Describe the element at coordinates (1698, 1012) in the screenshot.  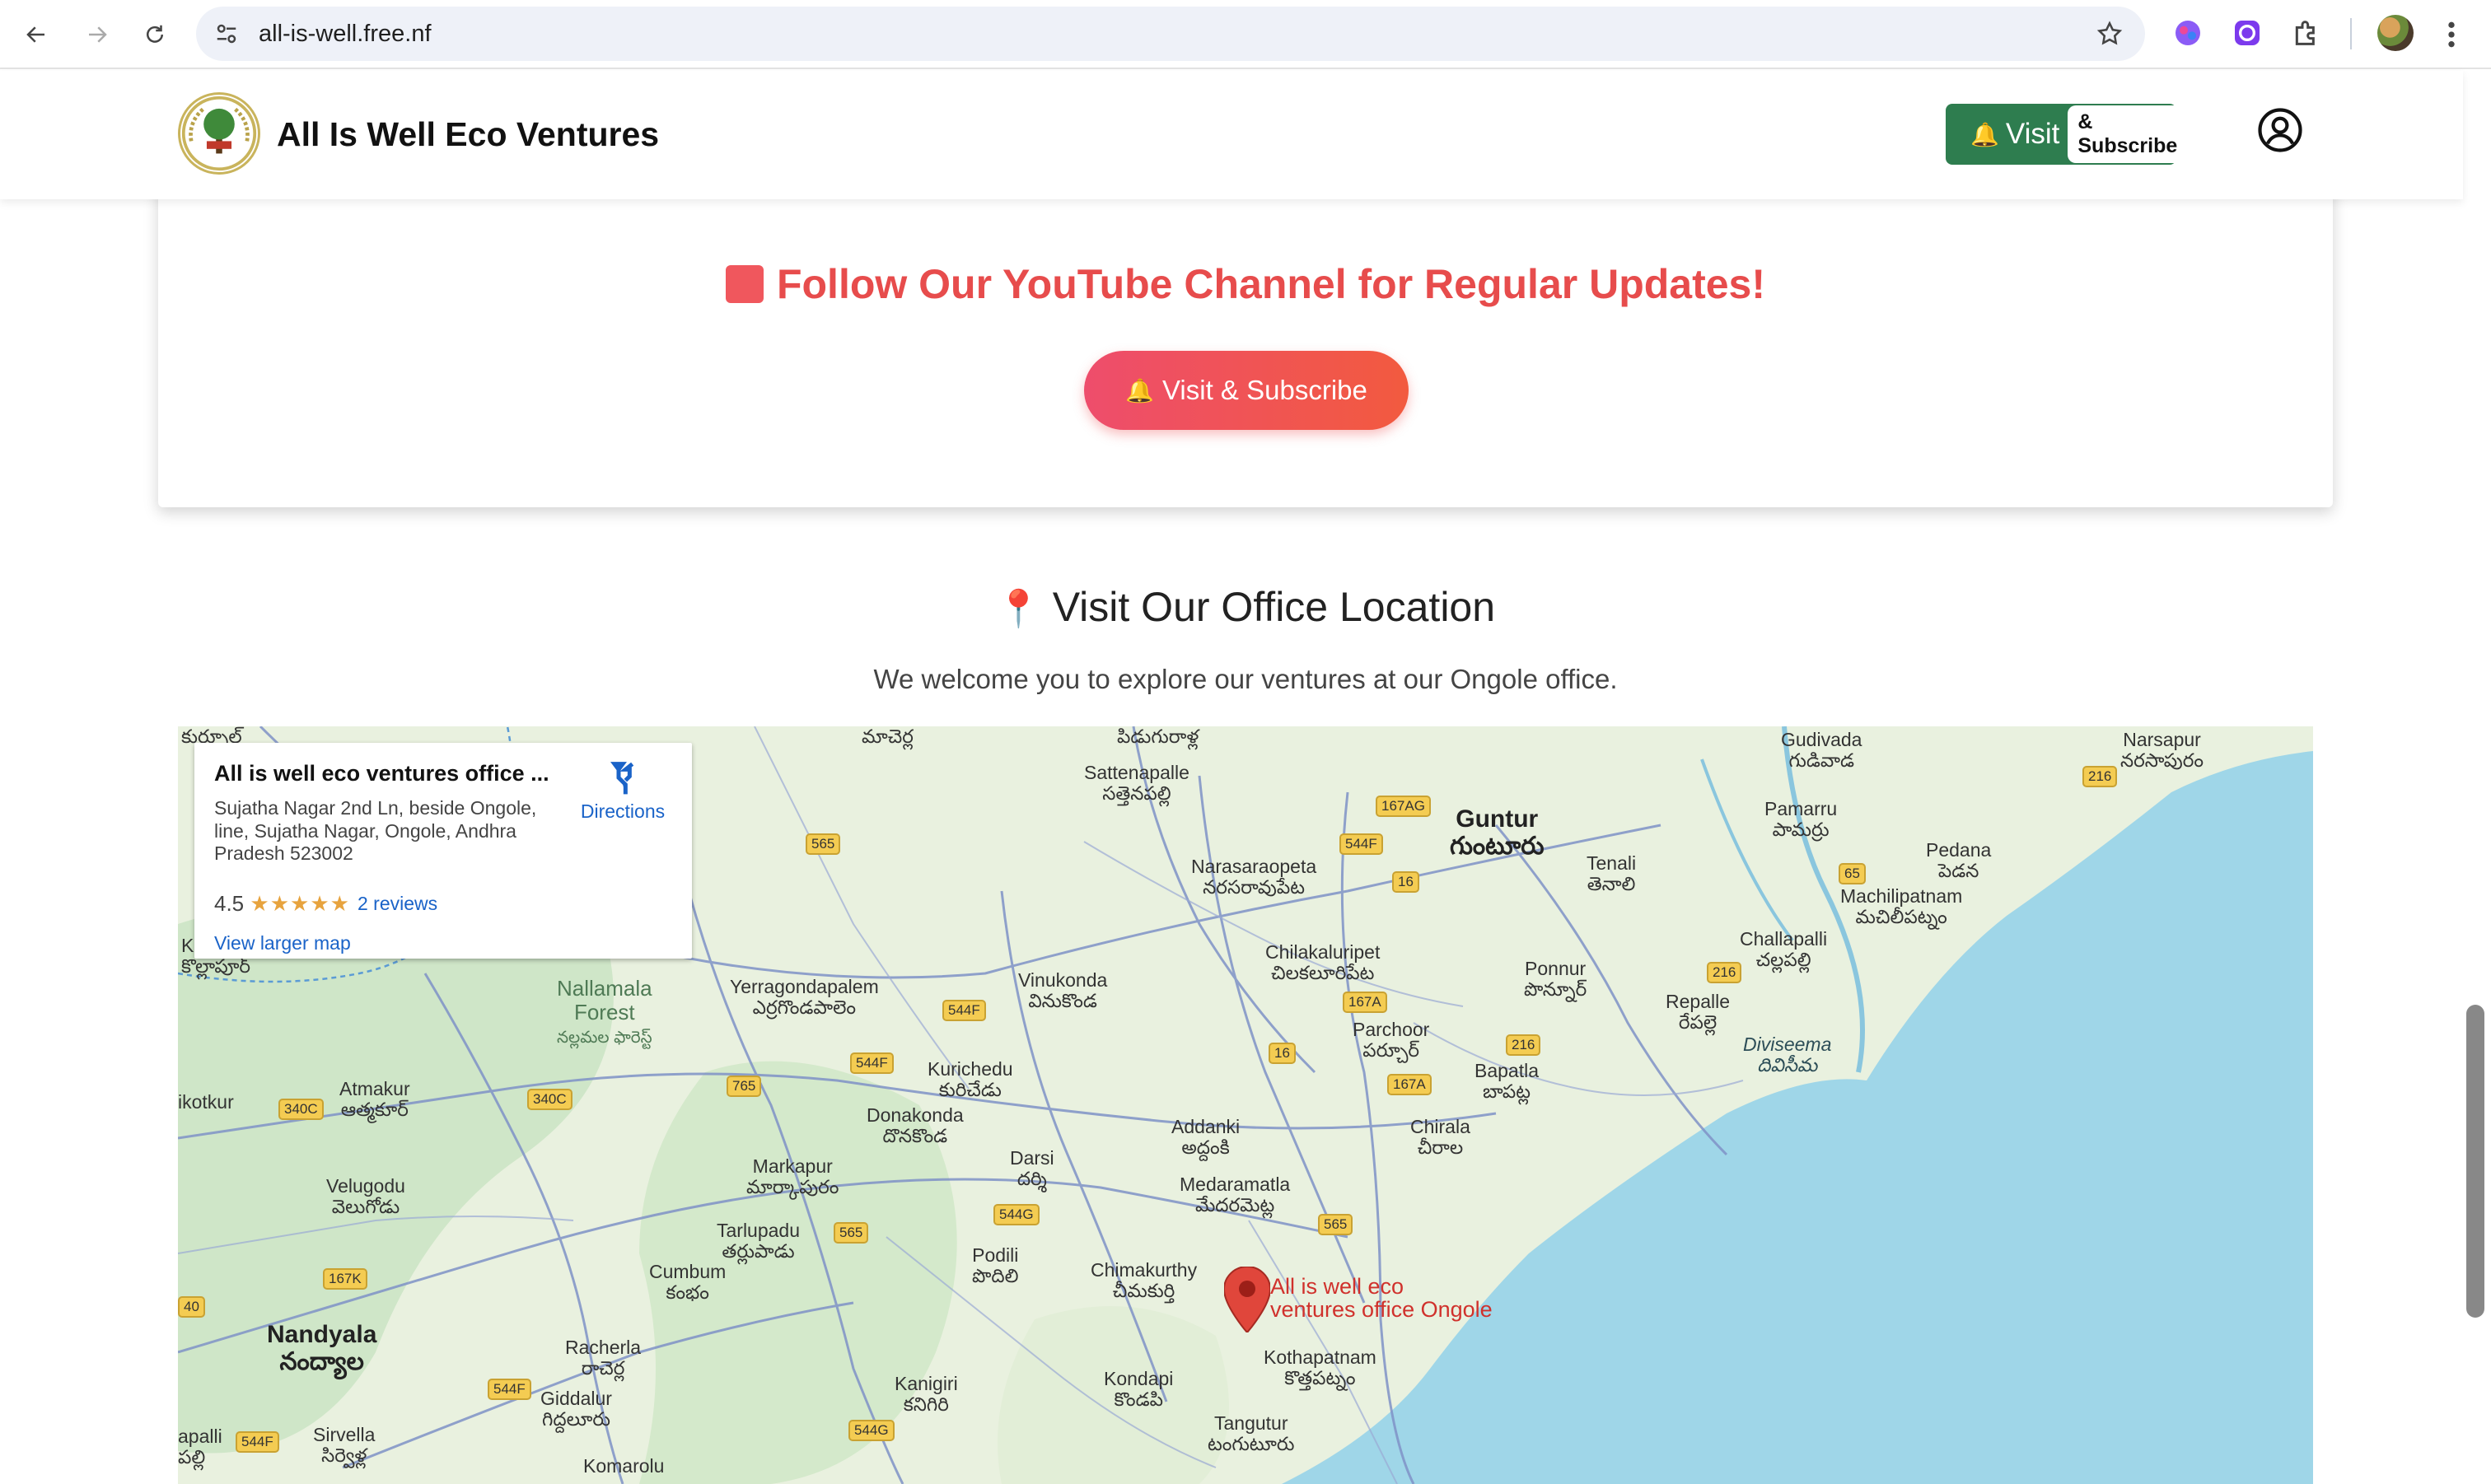
I see `place-repalle: Repalle రేపల్లె` at that location.